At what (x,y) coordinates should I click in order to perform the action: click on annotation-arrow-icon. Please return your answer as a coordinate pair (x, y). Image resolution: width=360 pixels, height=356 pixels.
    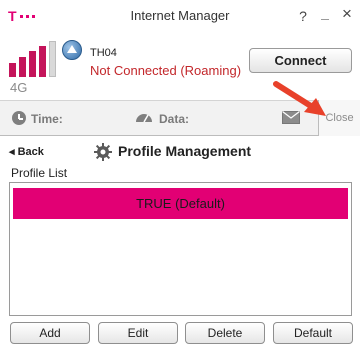
    Looking at the image, I should click on (299, 98).